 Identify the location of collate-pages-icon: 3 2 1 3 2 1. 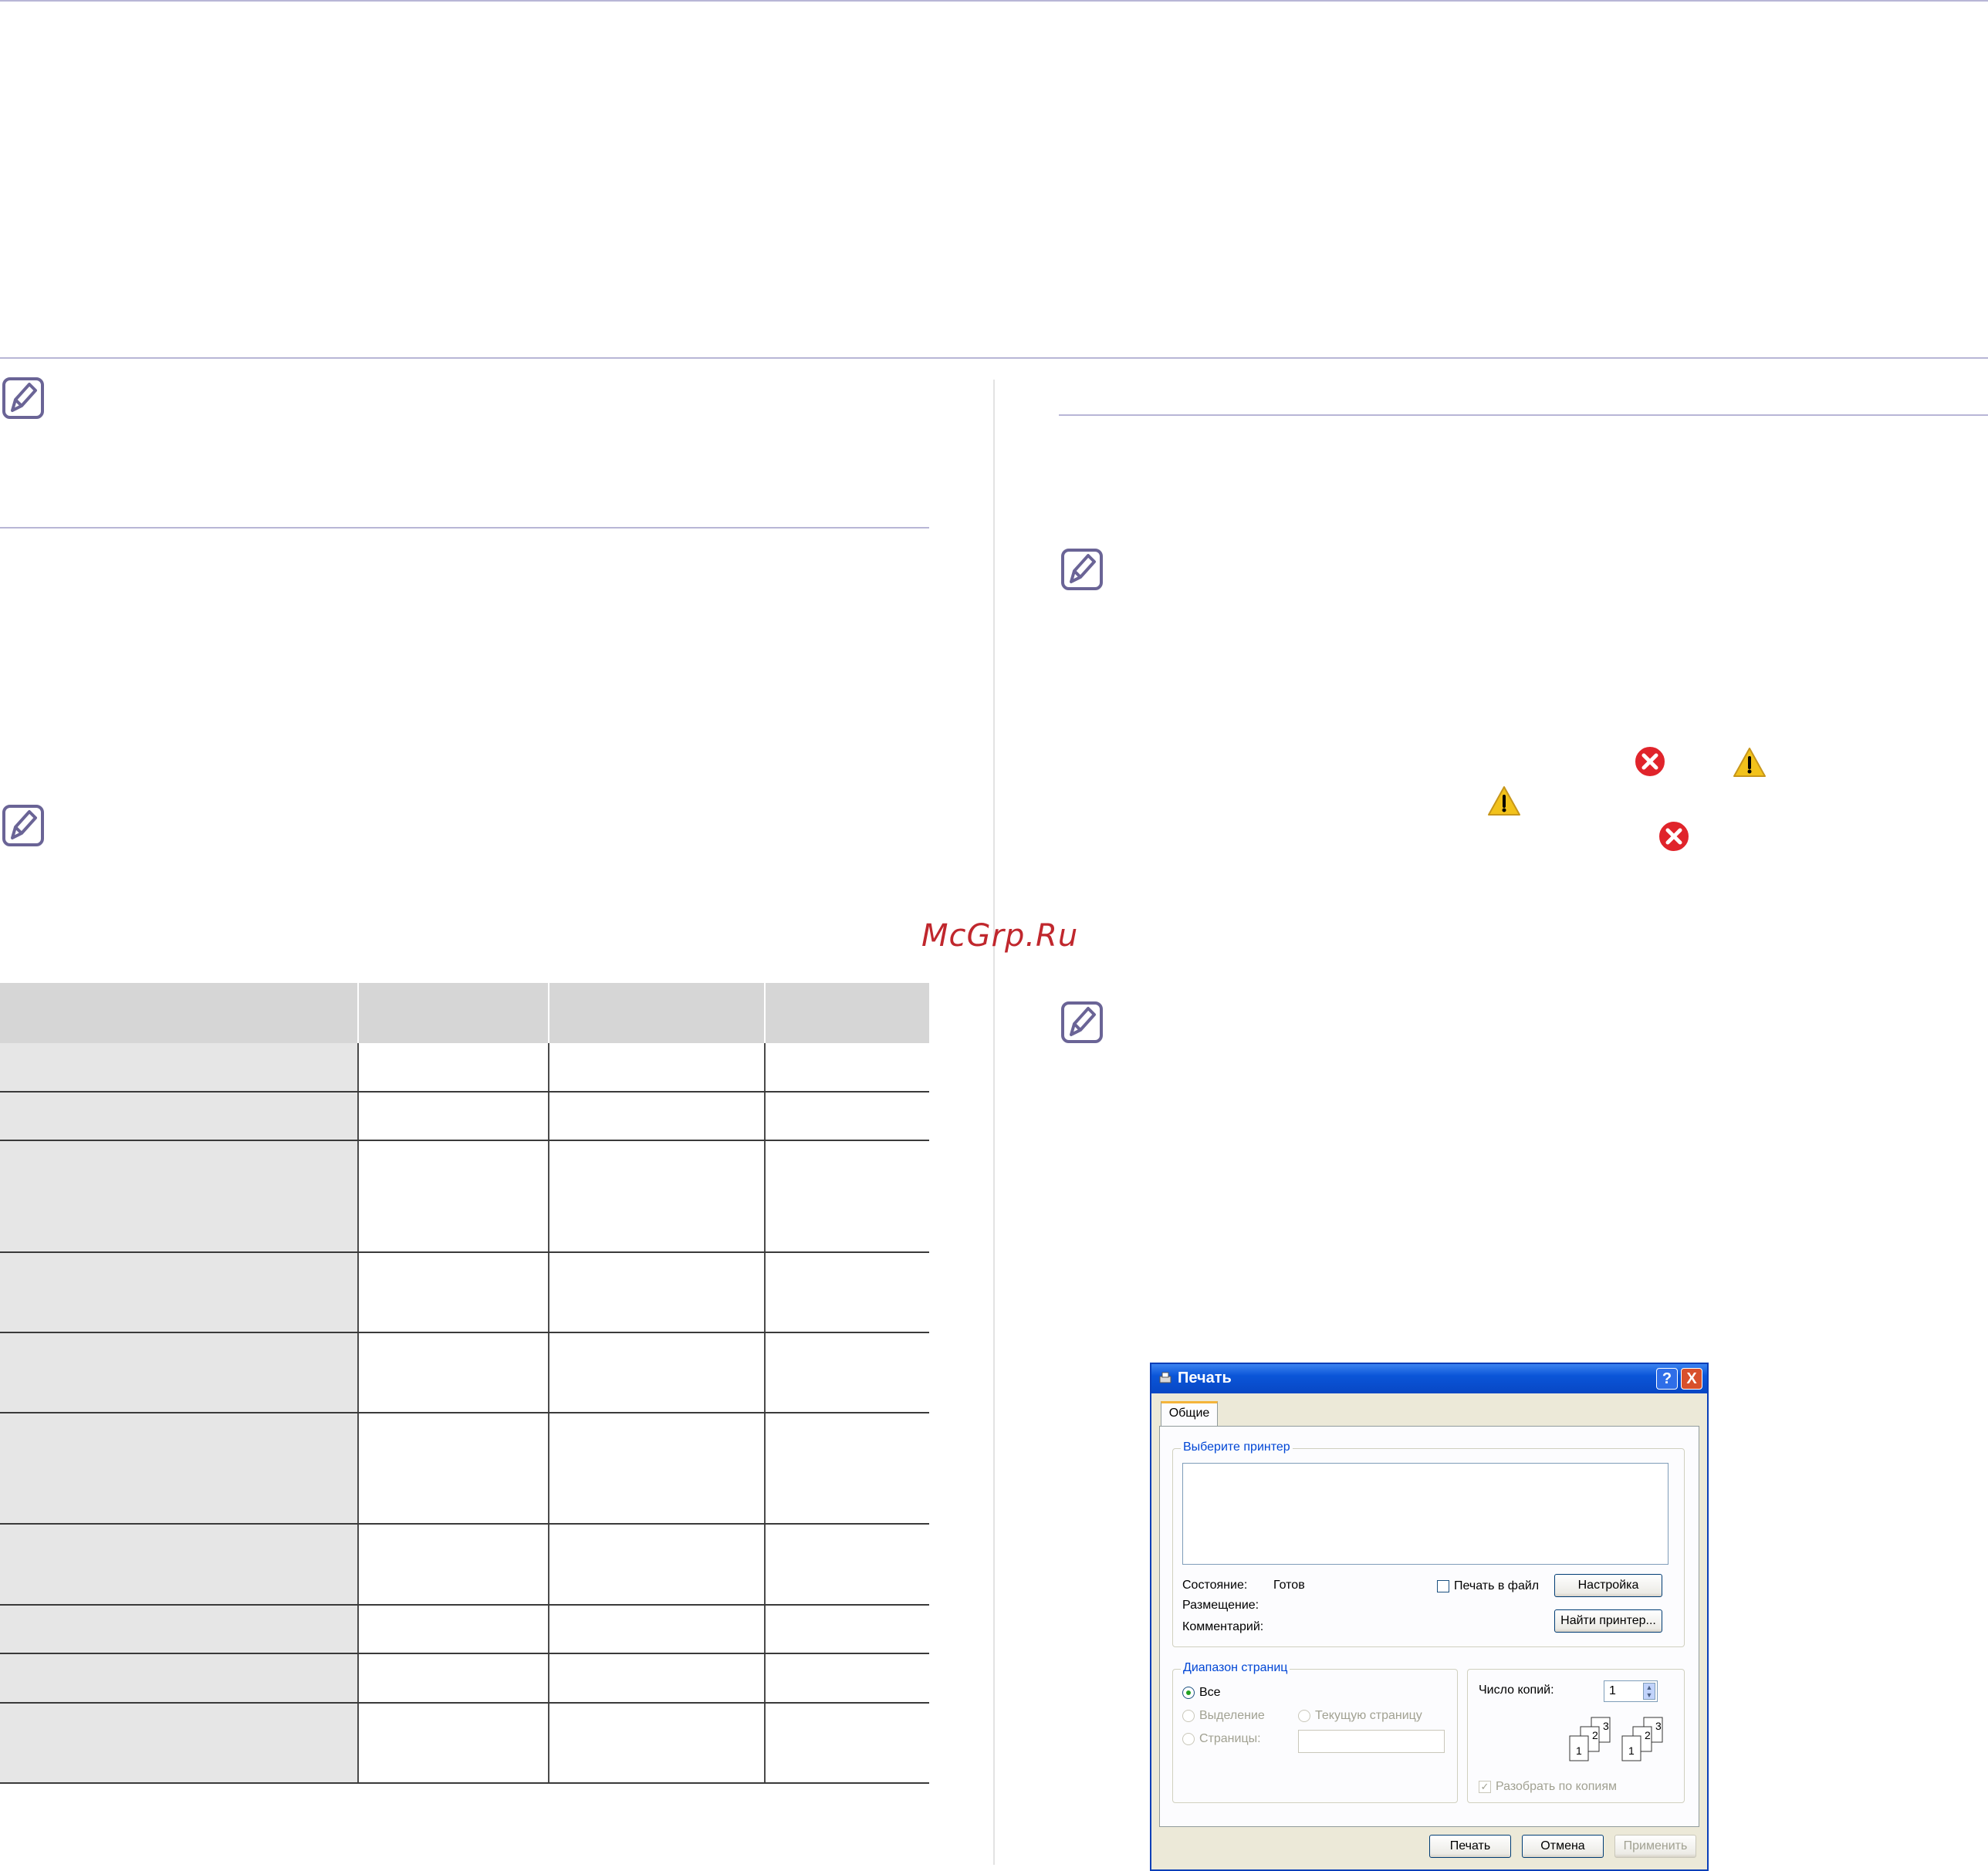
(1615, 1742).